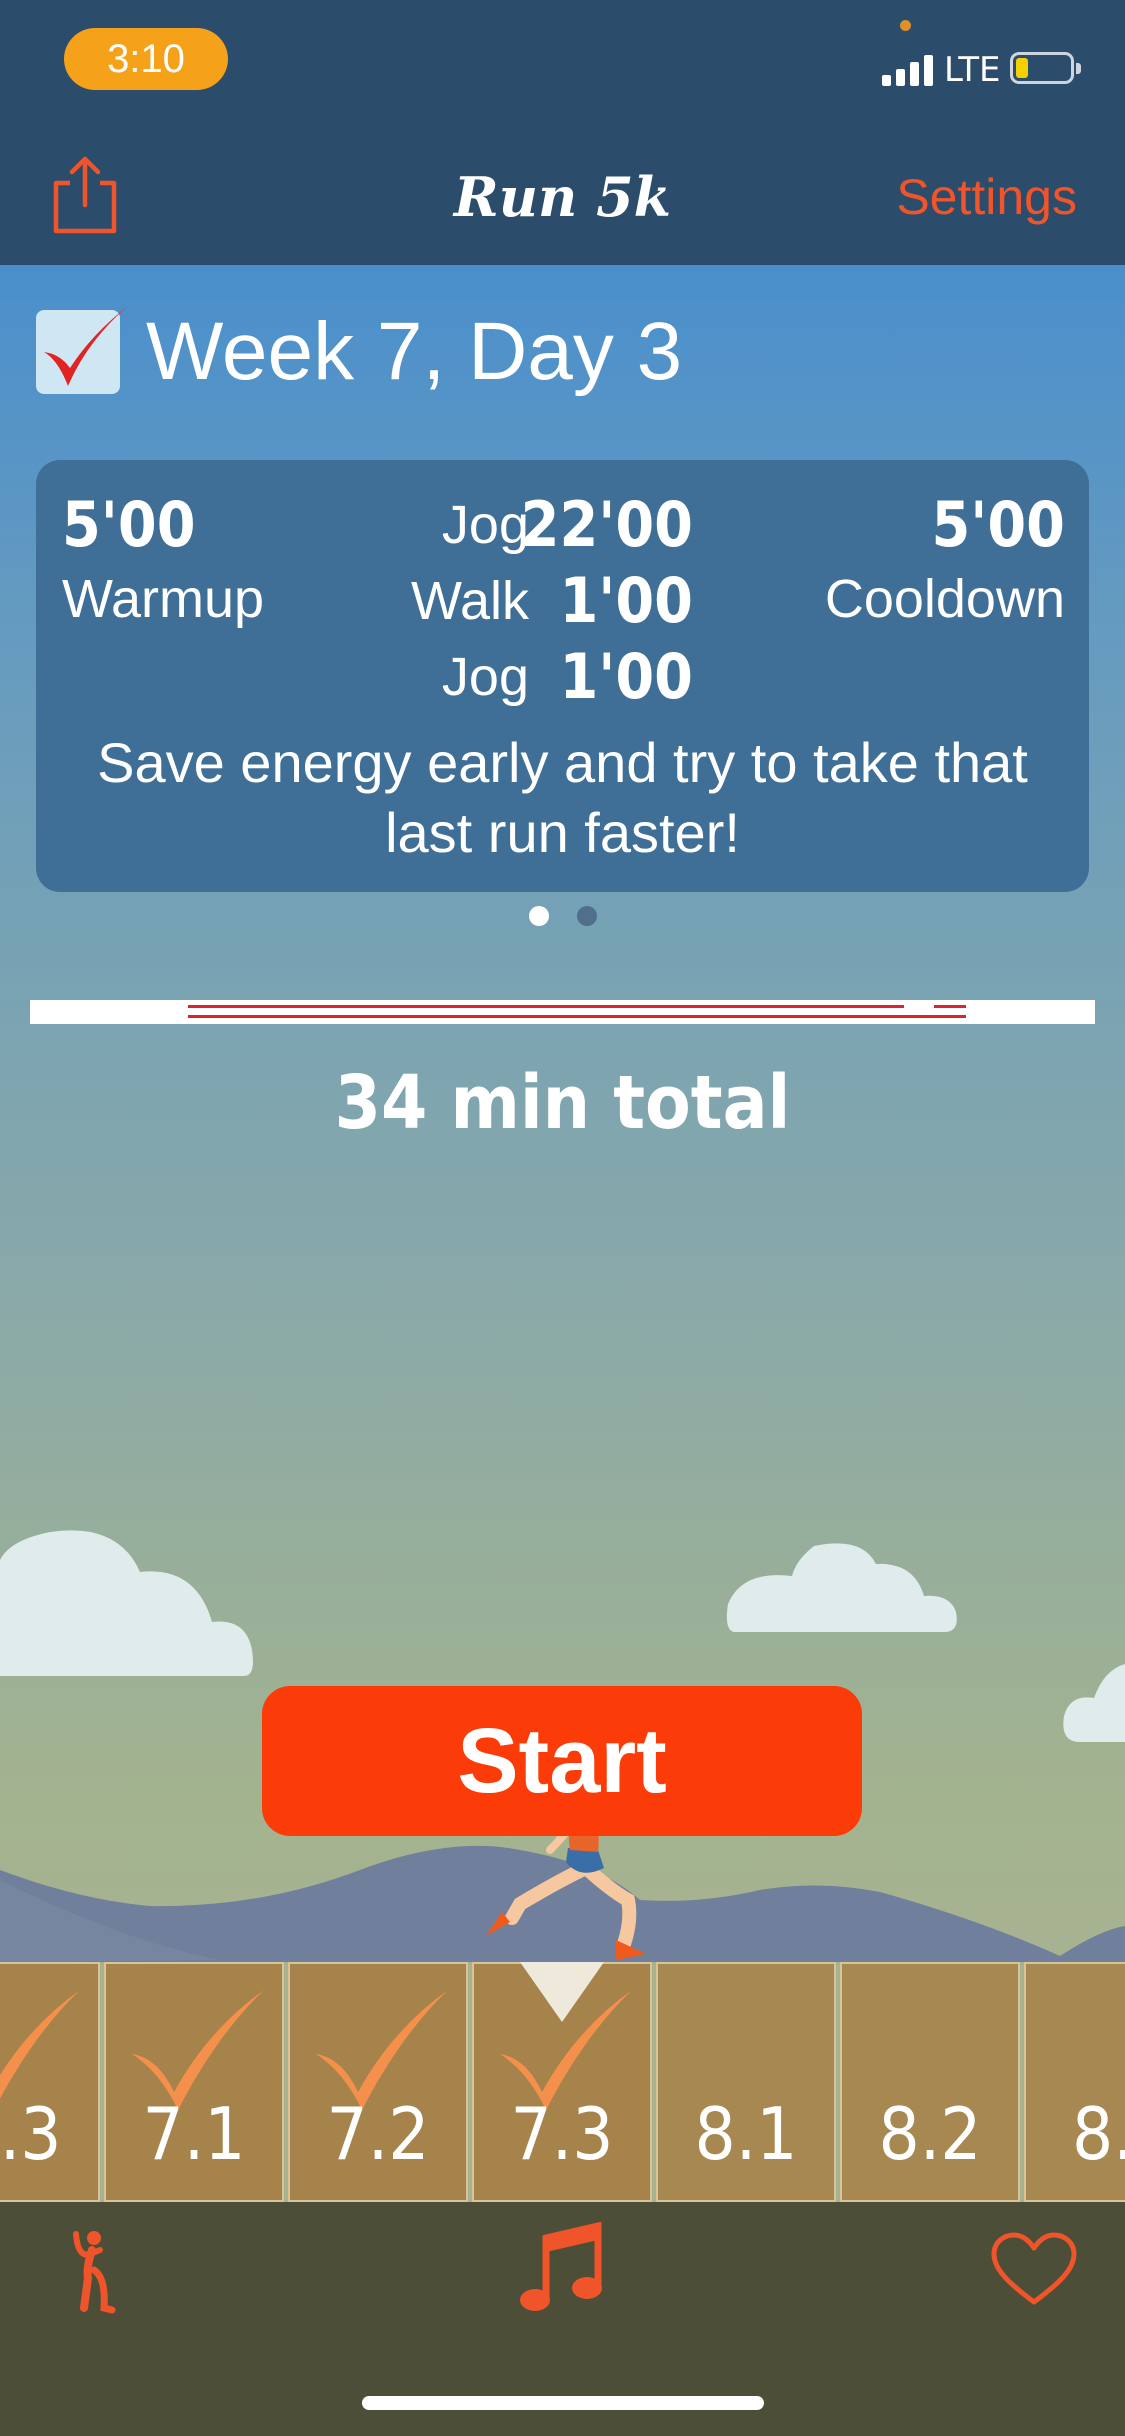 Image resolution: width=1125 pixels, height=2436 pixels. What do you see at coordinates (1098, 2134) in the screenshot?
I see `day-tile-label: 8.3` at bounding box center [1098, 2134].